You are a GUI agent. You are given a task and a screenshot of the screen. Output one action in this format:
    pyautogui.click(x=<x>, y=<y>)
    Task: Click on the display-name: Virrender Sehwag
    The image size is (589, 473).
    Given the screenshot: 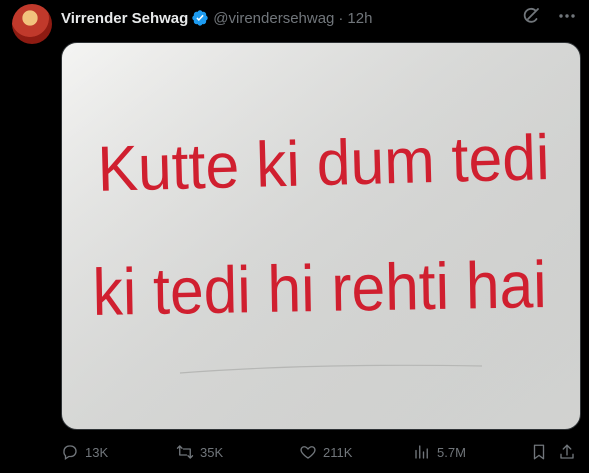 What is the action you would take?
    pyautogui.click(x=124, y=18)
    